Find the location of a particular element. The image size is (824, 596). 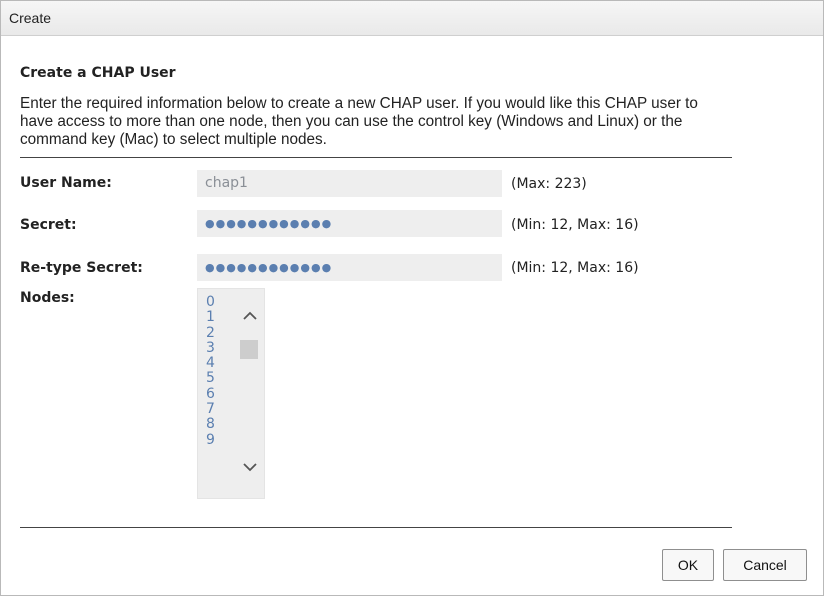

chevron-down-icon is located at coordinates (250, 467).